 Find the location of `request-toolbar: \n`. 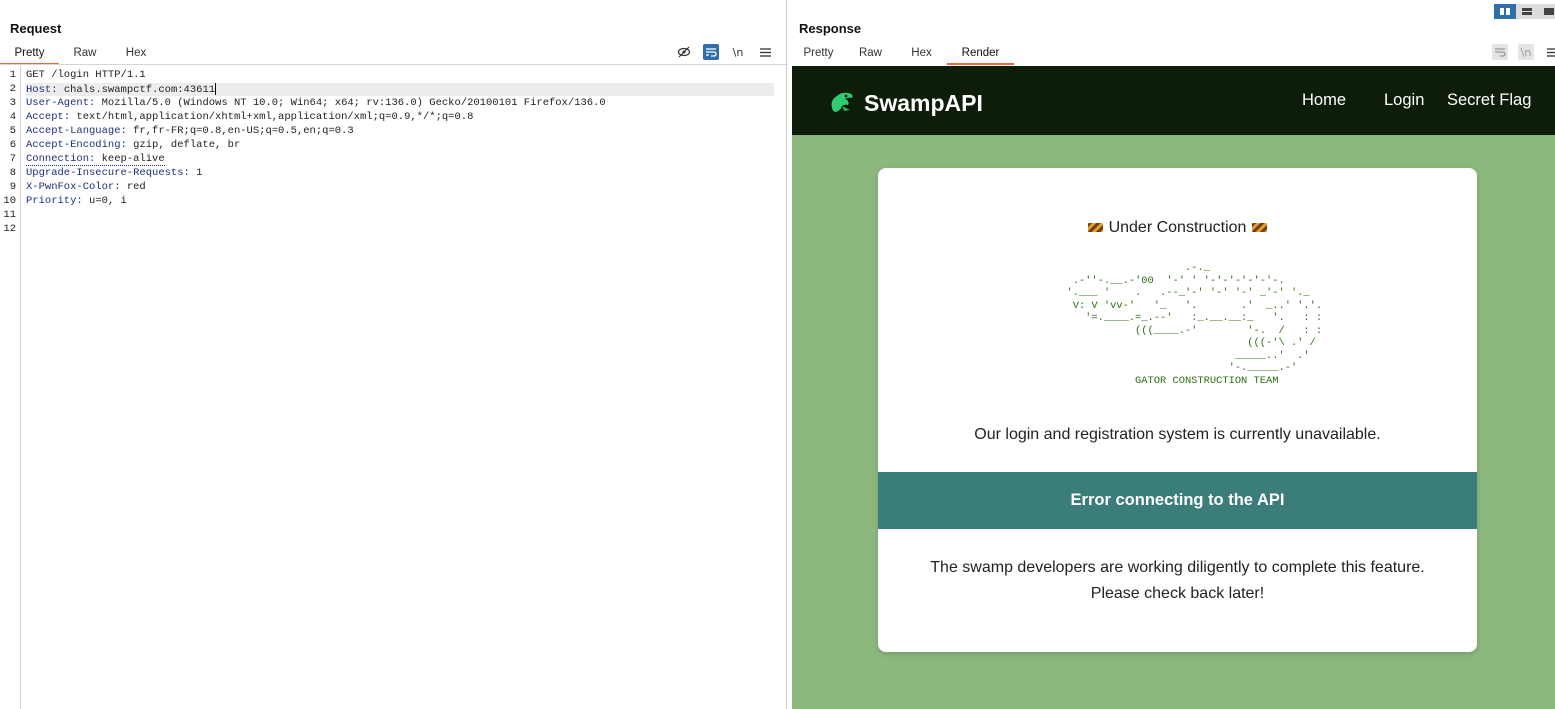

request-toolbar: \n is located at coordinates (724, 52).